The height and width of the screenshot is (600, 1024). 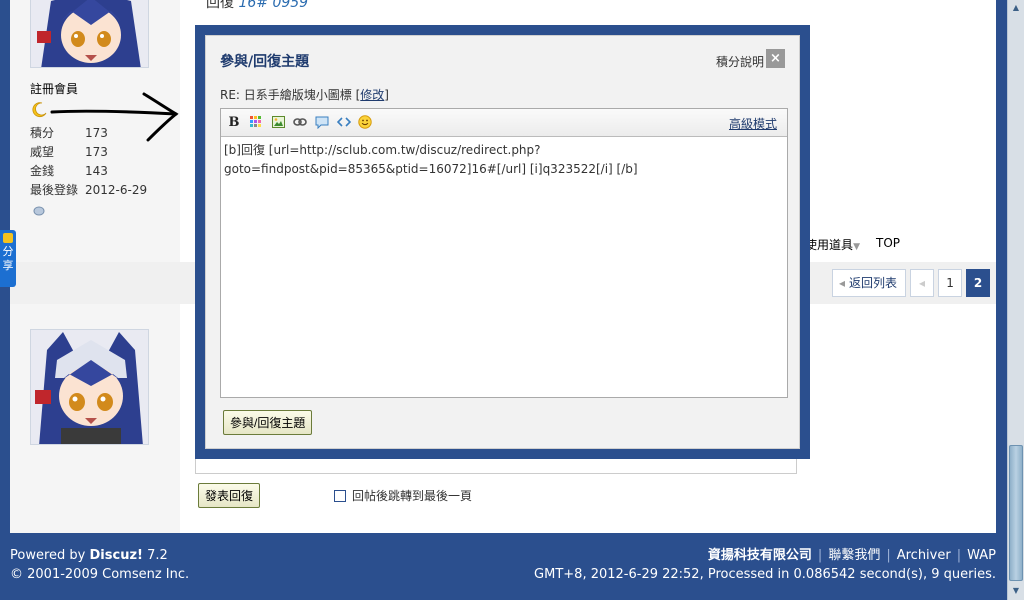 I want to click on edit-subject-link: 修改, so click(x=372, y=95).